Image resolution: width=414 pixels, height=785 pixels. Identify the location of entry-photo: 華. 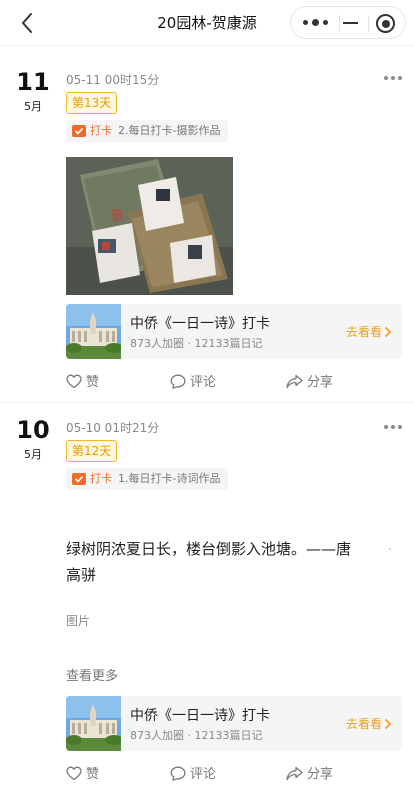
(149, 226).